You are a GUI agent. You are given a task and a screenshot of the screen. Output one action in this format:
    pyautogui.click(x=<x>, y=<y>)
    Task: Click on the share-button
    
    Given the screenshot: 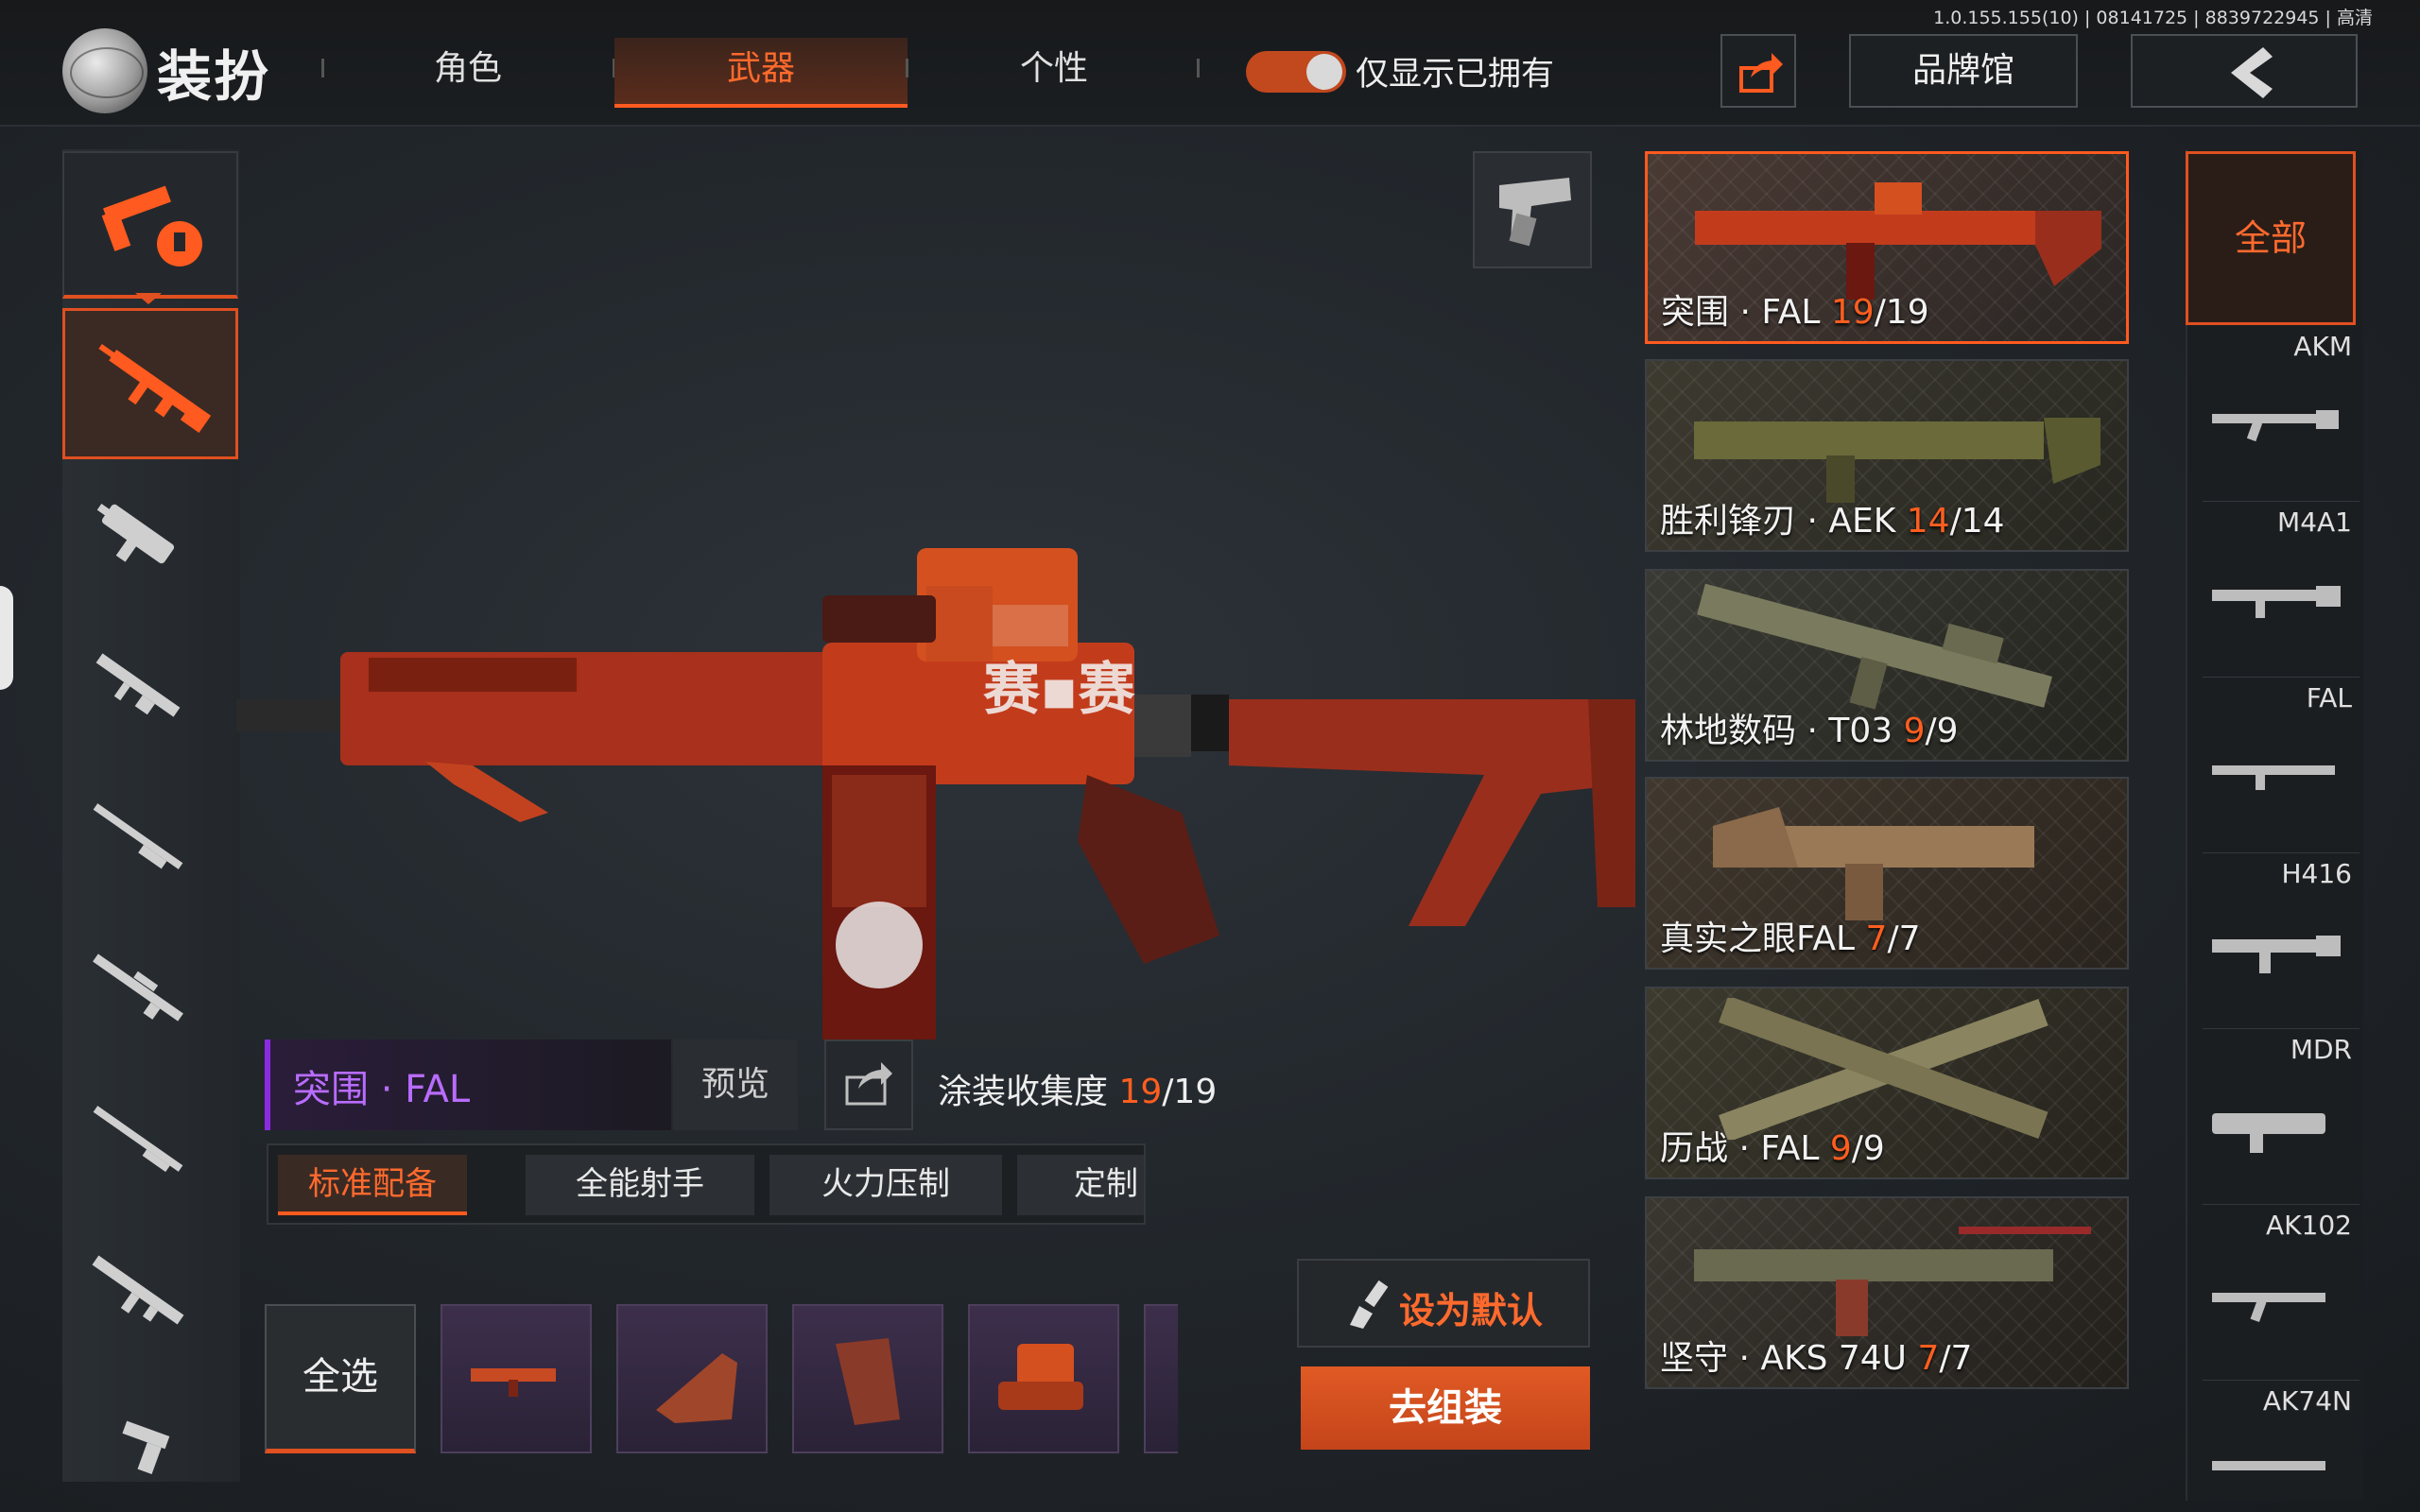 What is the action you would take?
    pyautogui.click(x=1758, y=71)
    